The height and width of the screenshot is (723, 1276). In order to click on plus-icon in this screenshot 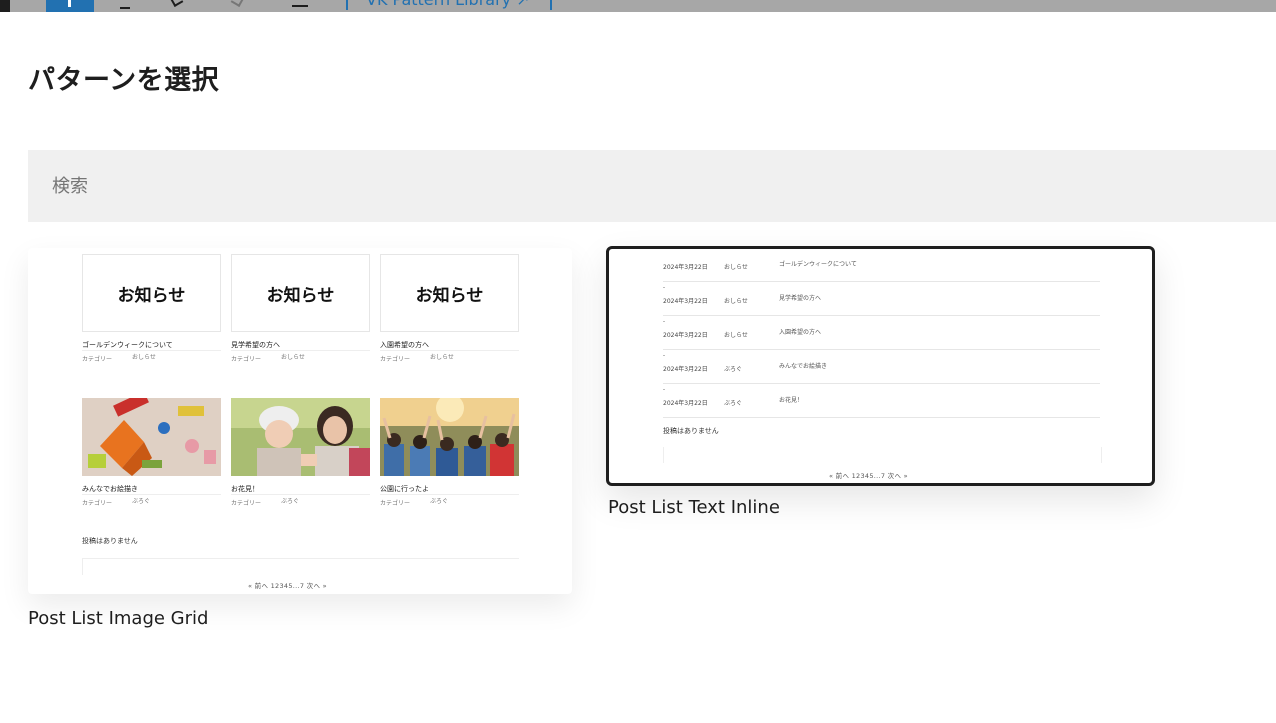, I will do `click(69, 3)`.